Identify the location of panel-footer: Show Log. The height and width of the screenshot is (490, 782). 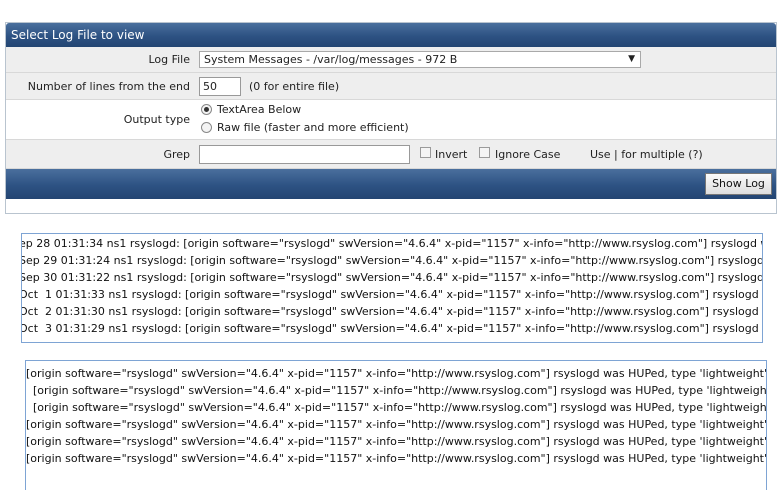
(391, 184).